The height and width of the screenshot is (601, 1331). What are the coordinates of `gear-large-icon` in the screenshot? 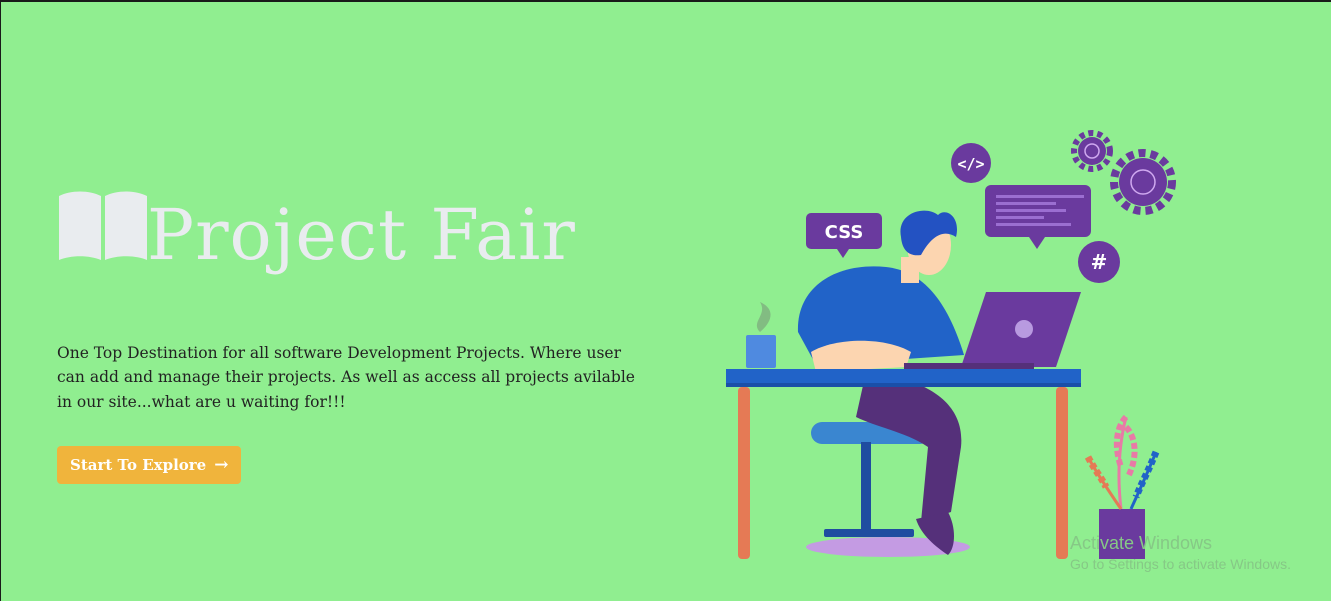 It's located at (1143, 182).